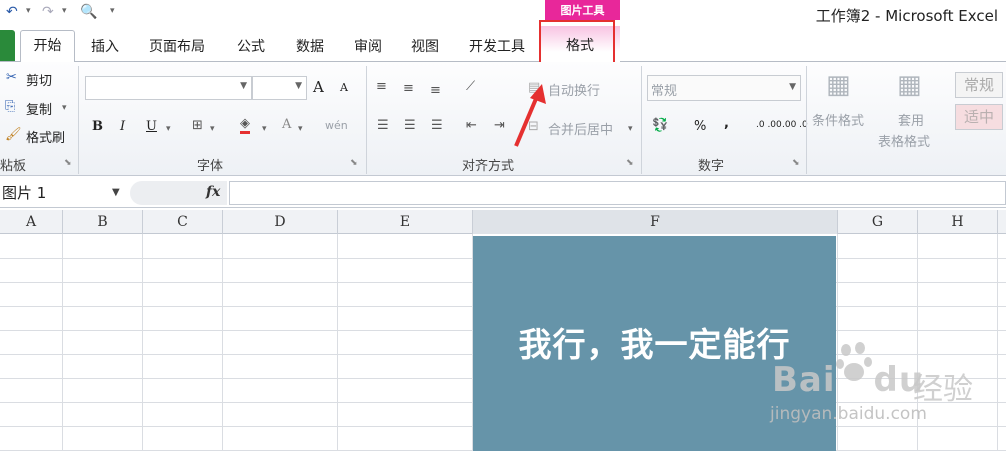 Image resolution: width=1006 pixels, height=451 pixels. What do you see at coordinates (700, 126) in the screenshot?
I see `percent-button: %` at bounding box center [700, 126].